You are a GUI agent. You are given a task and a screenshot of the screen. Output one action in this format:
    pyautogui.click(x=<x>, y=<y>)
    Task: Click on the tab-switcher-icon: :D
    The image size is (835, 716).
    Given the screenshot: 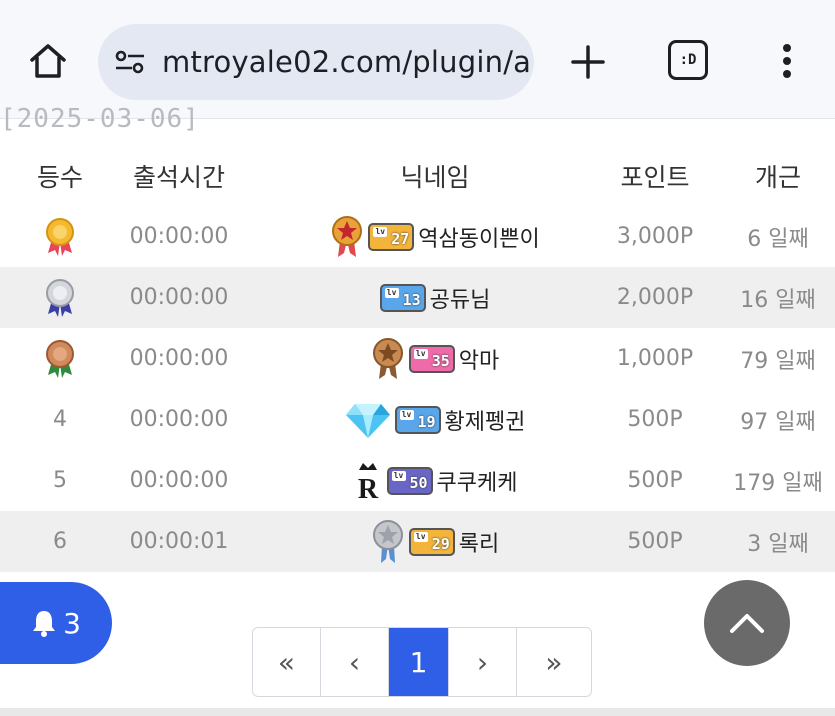 What is the action you would take?
    pyautogui.click(x=688, y=60)
    